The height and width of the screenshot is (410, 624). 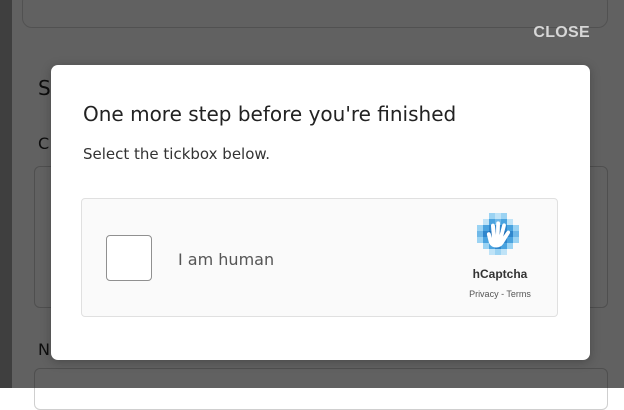 What do you see at coordinates (6, 194) in the screenshot?
I see `left-edge-strip` at bounding box center [6, 194].